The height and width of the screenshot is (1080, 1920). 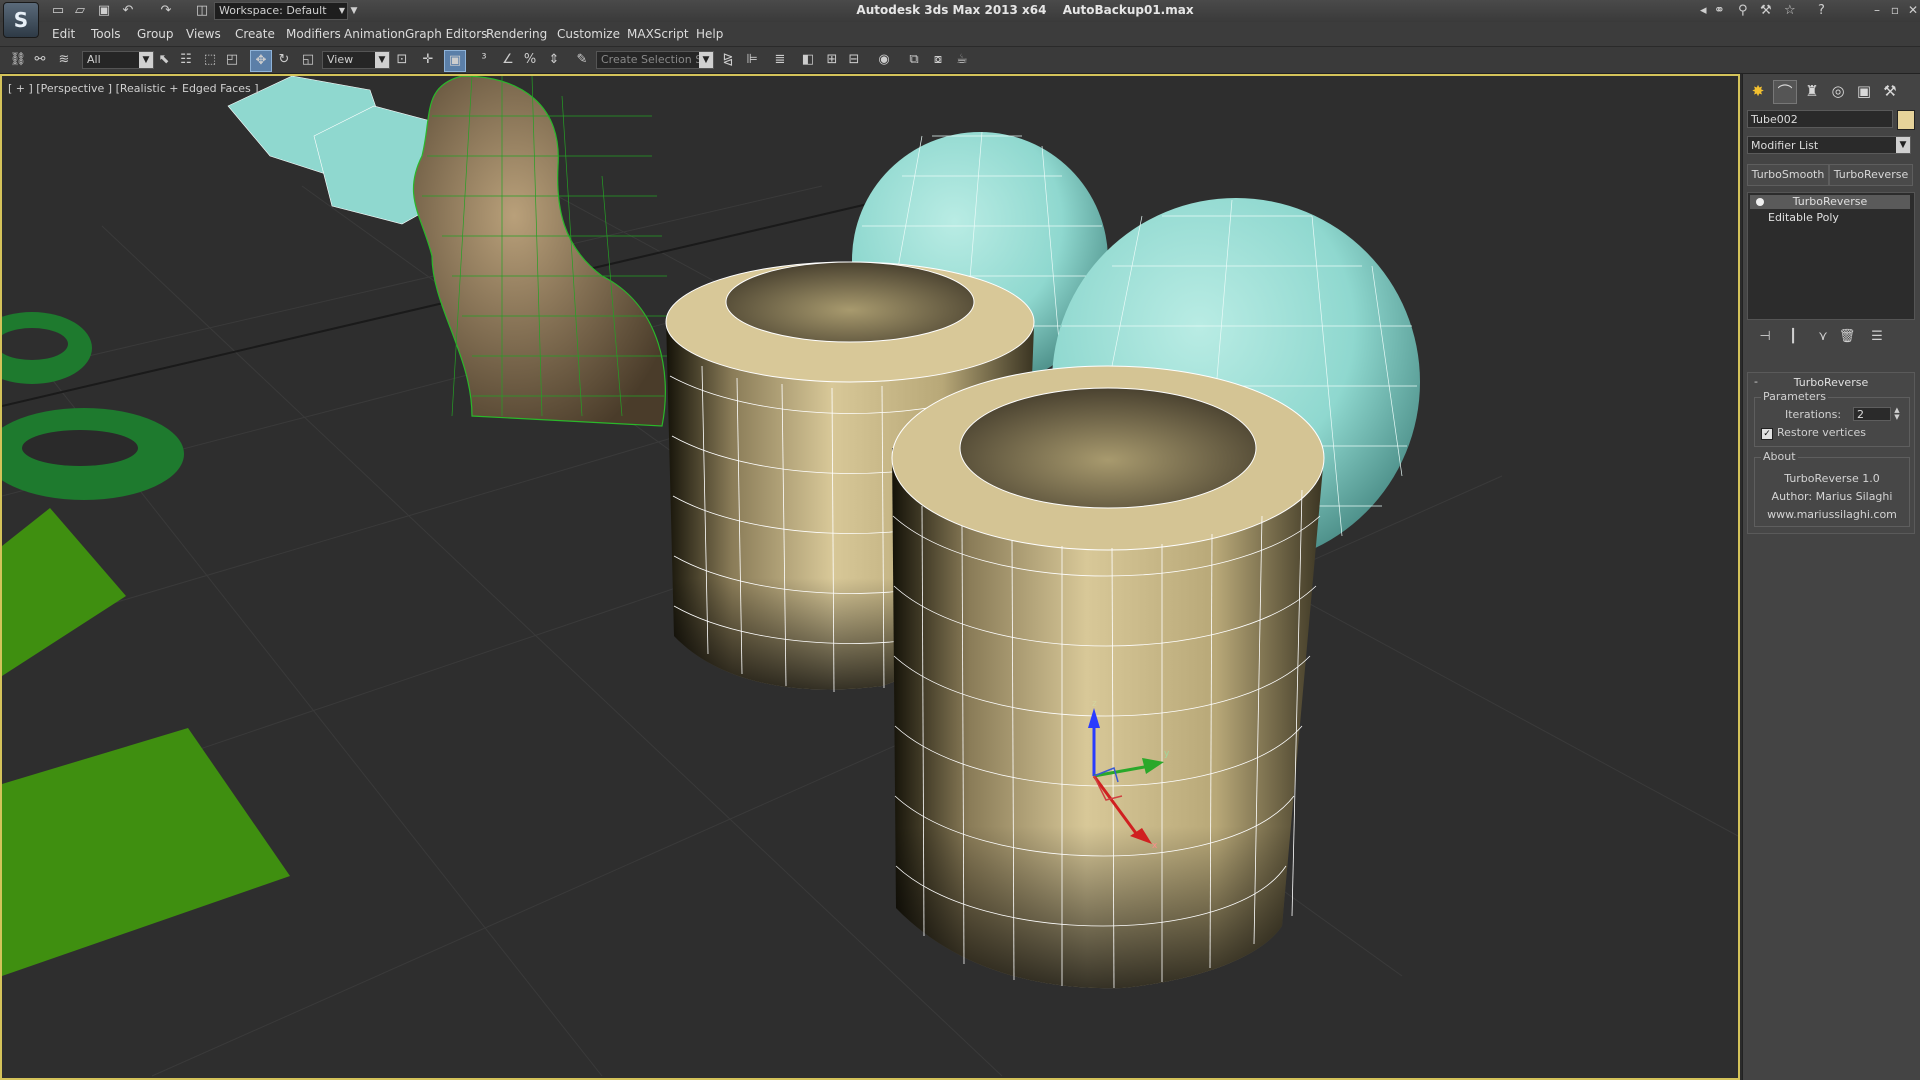 I want to click on turboreverse-button: TurboReverse, so click(x=1871, y=175).